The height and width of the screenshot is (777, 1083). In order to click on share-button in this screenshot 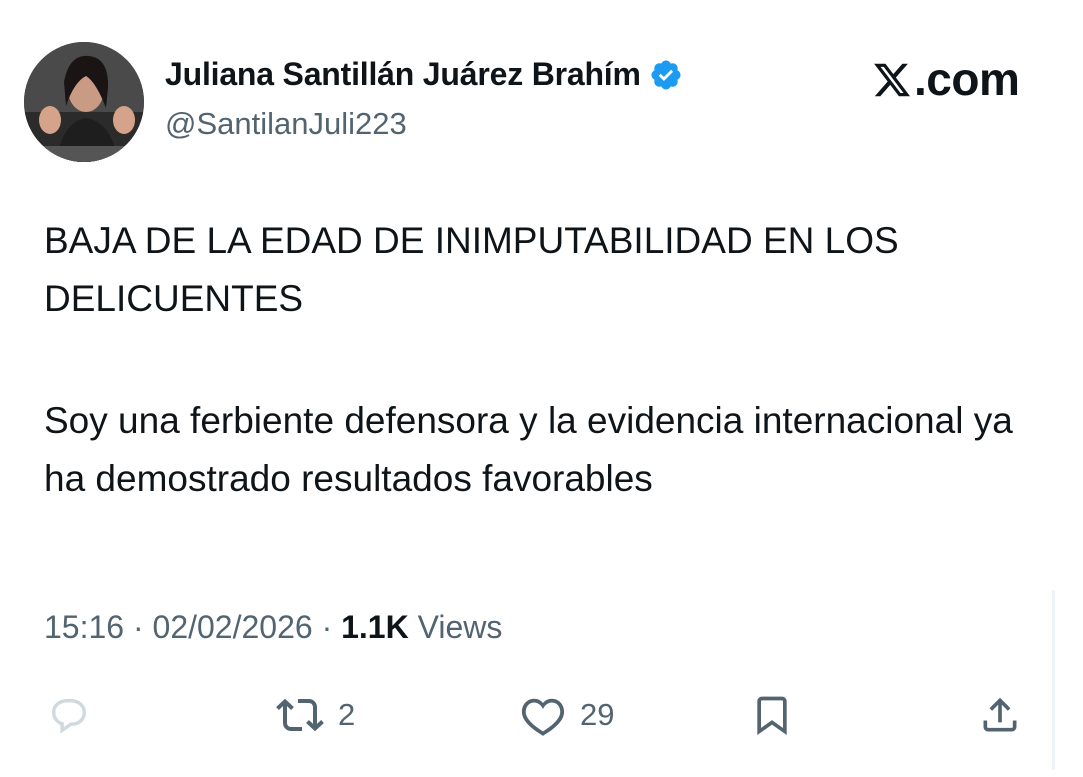, I will do `click(1000, 715)`.